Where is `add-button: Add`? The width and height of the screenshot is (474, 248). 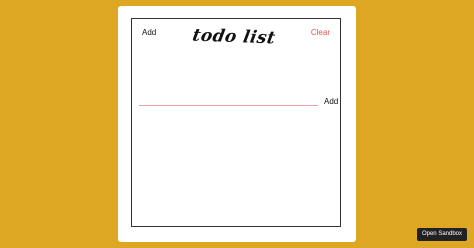 add-button: Add is located at coordinates (149, 32).